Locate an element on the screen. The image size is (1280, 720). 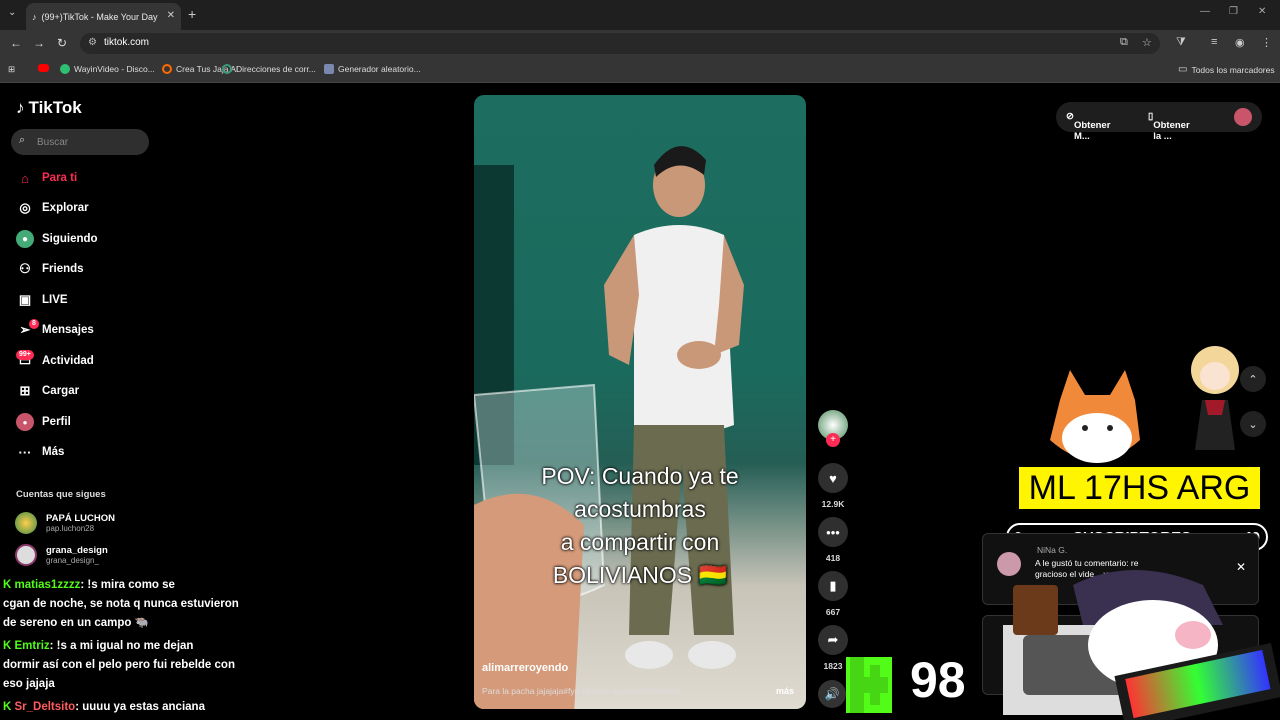
bookmark-icon: ▮ is located at coordinates (833, 586).